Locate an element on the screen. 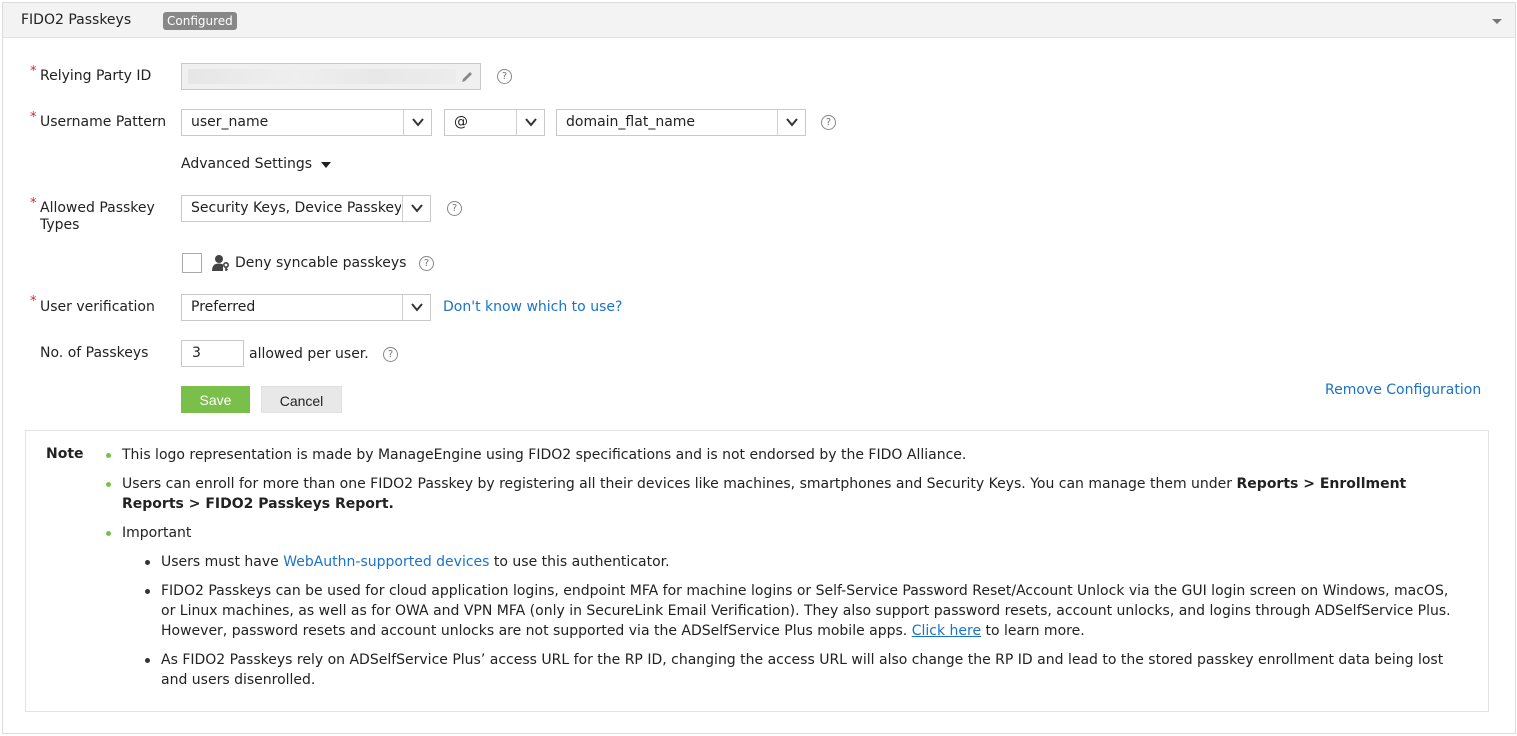  deny-syncable-label: Deny syncable passkeys is located at coordinates (321, 263).